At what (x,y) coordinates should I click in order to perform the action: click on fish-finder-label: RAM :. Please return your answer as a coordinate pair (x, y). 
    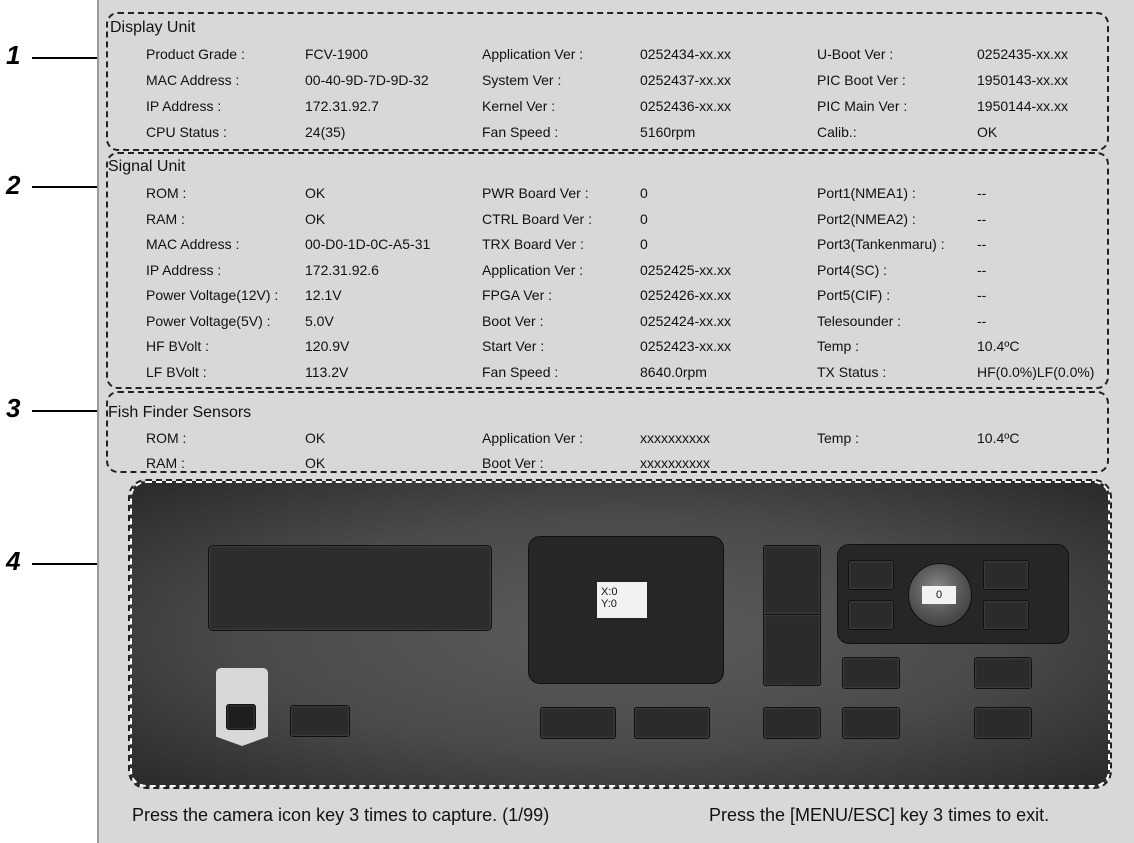
    Looking at the image, I should click on (165, 463).